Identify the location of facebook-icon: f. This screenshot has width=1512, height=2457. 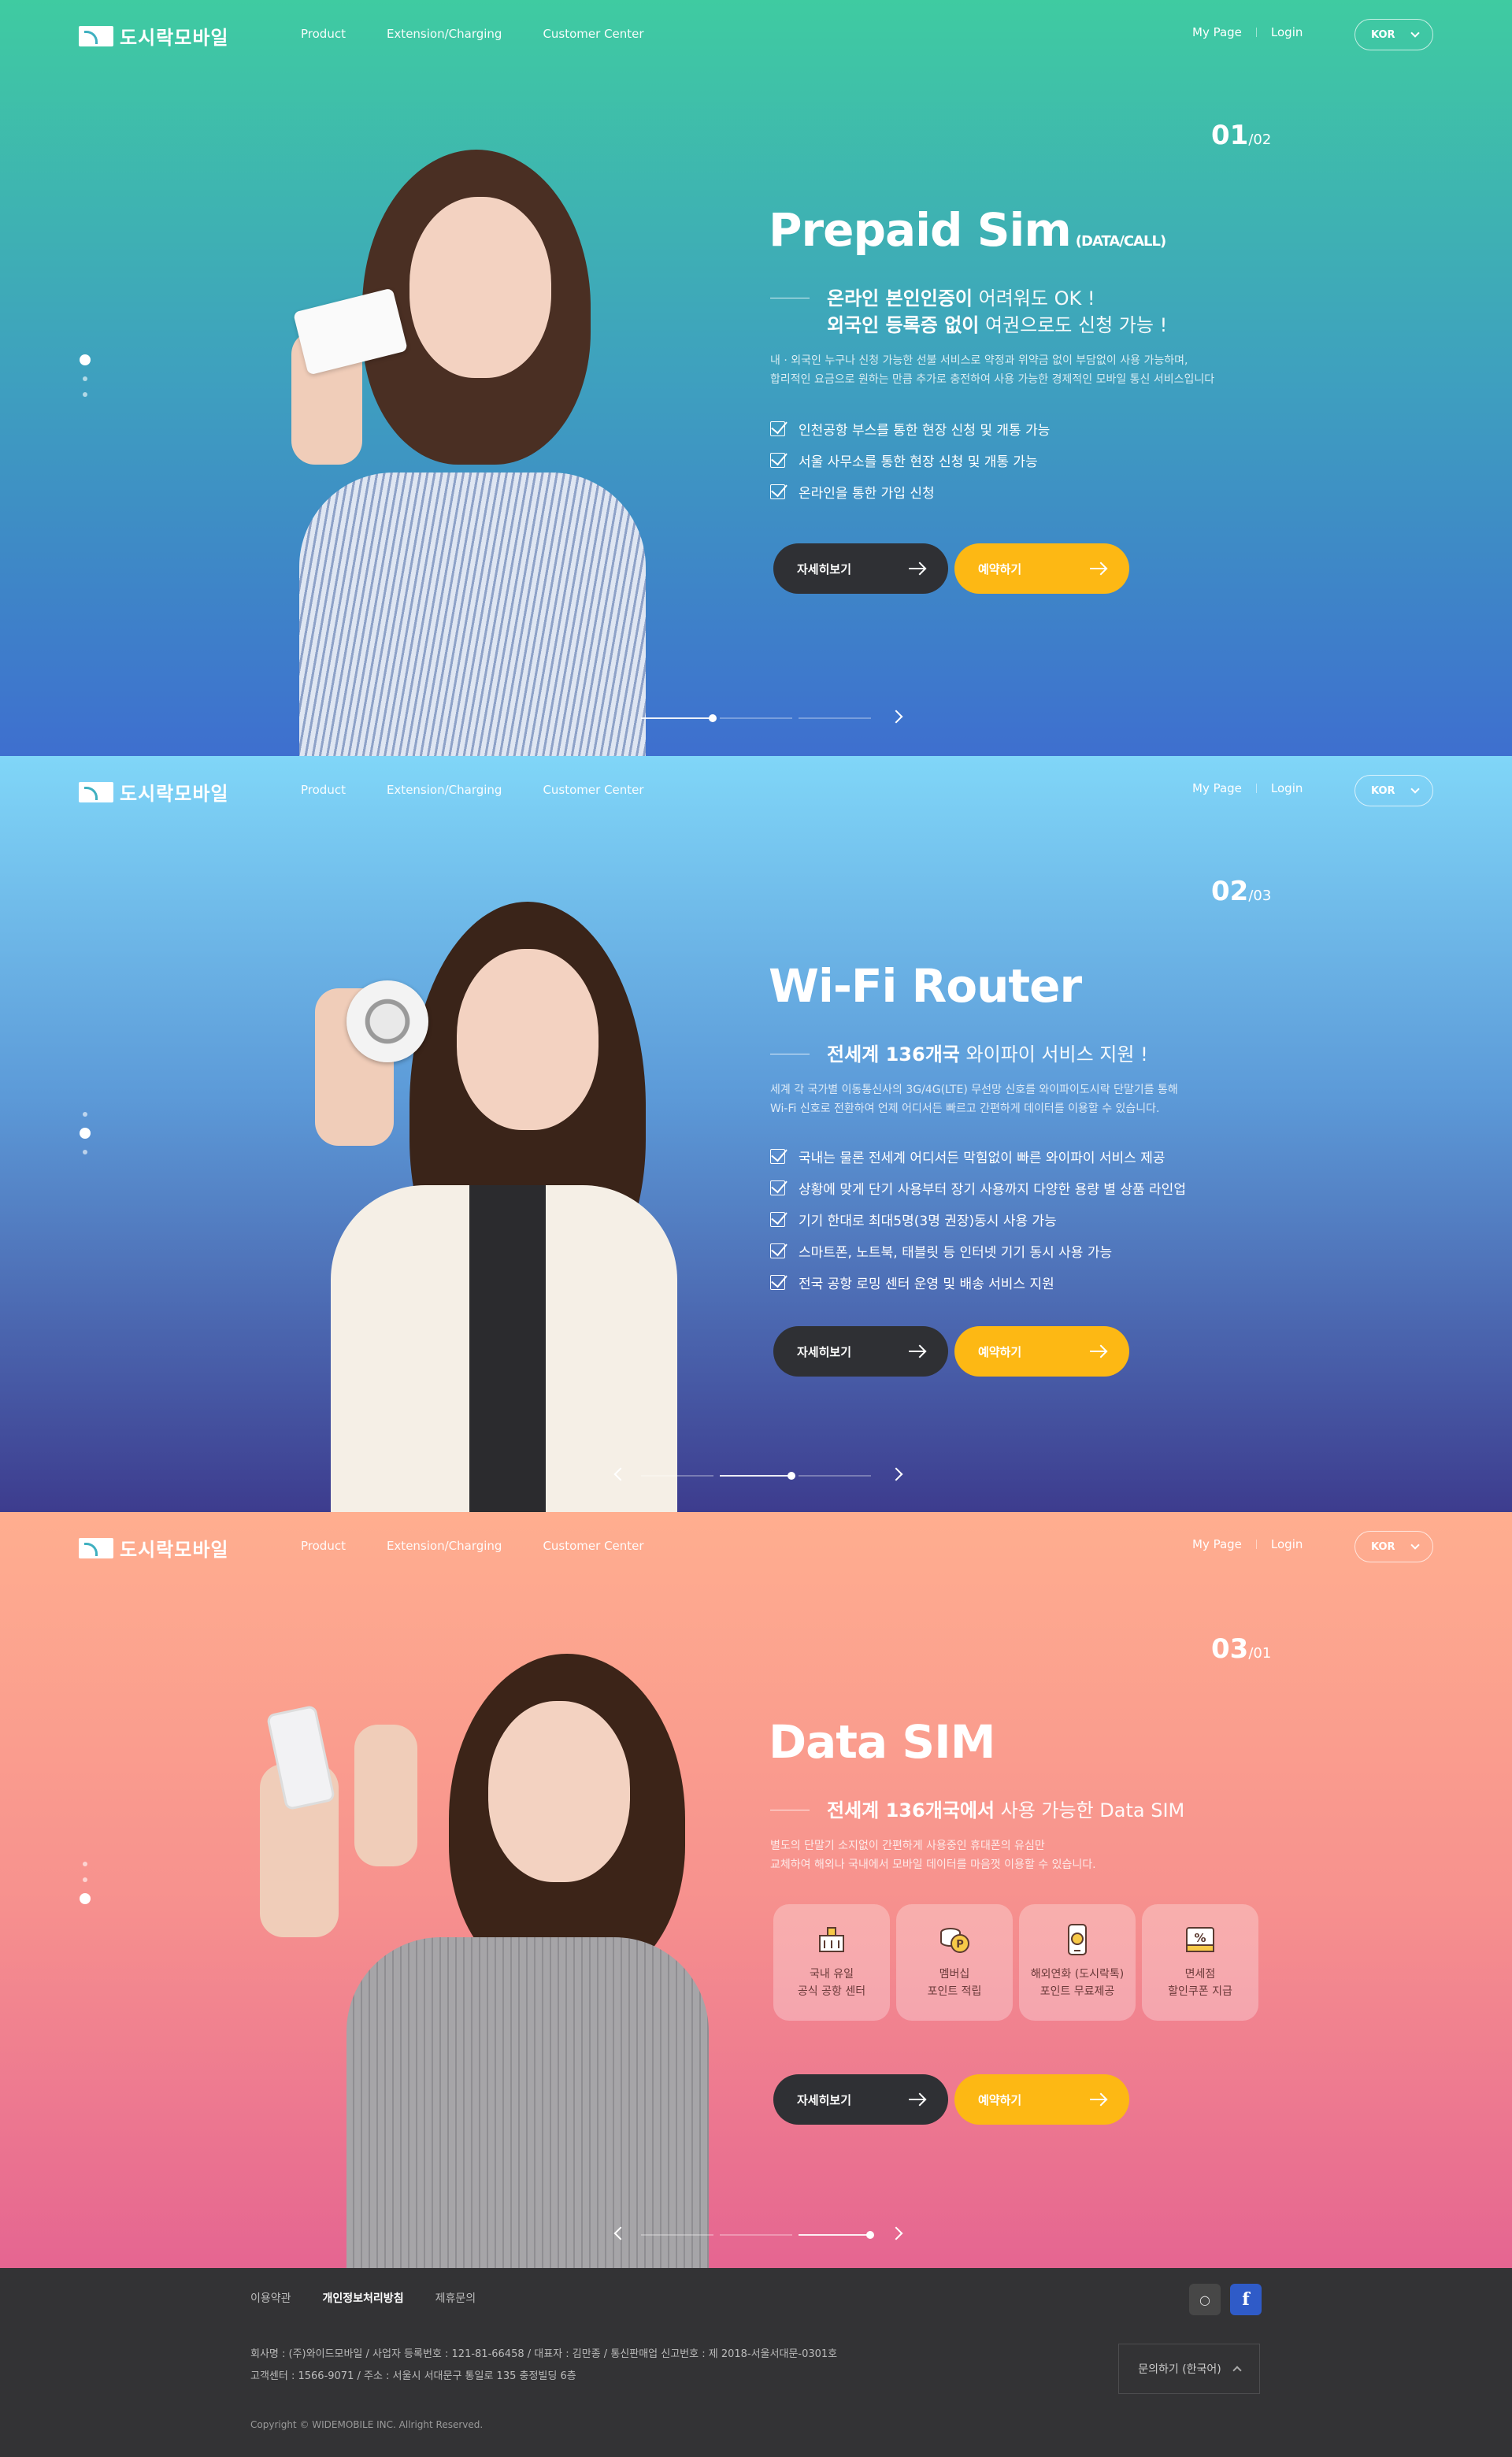
(1246, 2299).